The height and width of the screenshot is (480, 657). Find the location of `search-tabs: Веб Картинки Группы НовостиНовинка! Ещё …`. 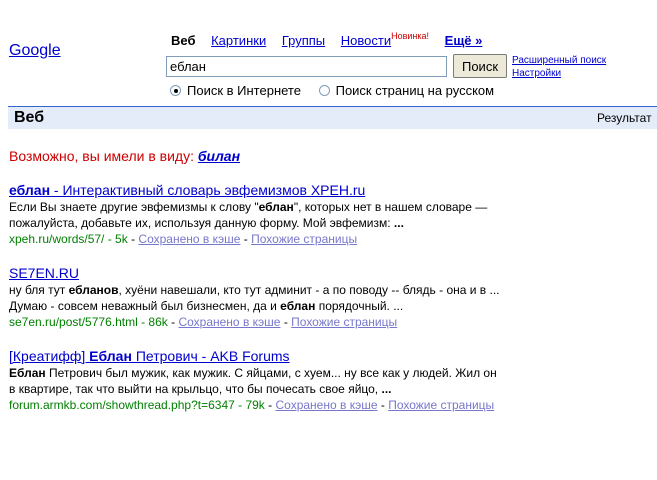

search-tabs: Веб Картинки Группы НовостиНовинка! Ещё … is located at coordinates (332, 39).